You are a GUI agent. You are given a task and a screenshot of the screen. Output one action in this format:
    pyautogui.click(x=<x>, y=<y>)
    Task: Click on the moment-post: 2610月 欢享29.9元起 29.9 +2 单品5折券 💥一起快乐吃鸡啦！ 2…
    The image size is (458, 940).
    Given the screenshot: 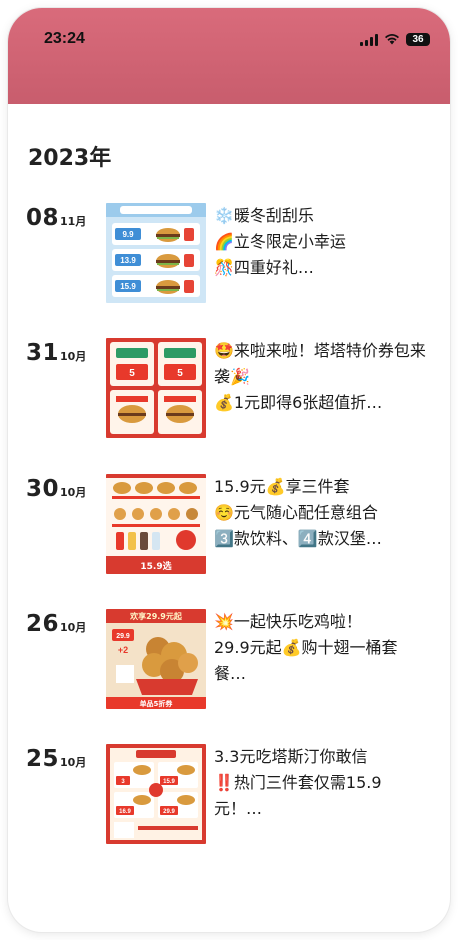 What is the action you would take?
    pyautogui.click(x=229, y=659)
    